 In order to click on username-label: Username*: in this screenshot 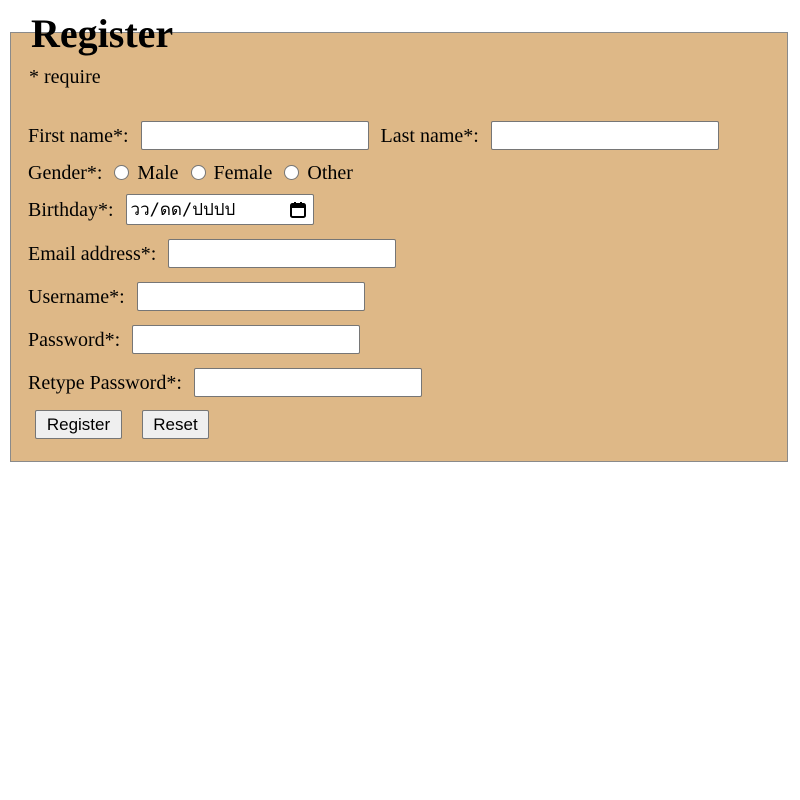, I will do `click(76, 296)`.